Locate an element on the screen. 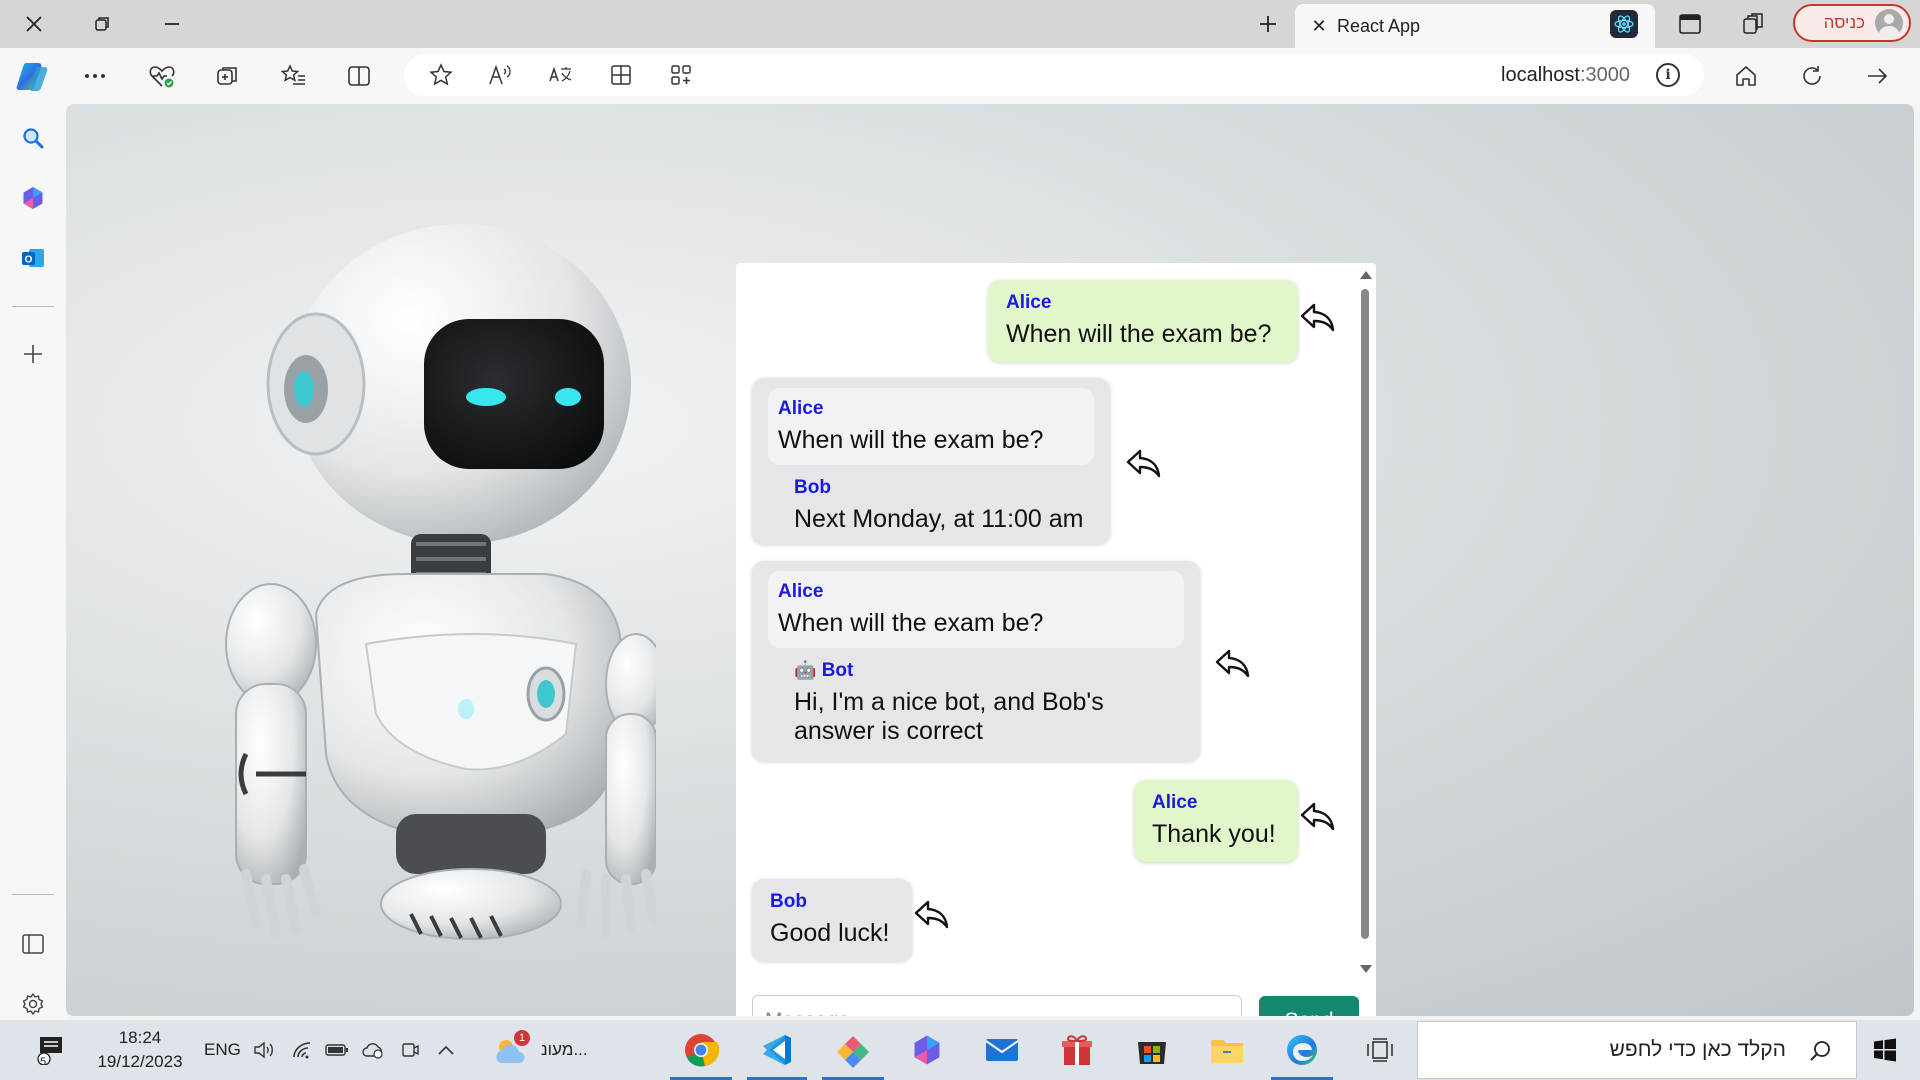 The width and height of the screenshot is (1920, 1080). file-explorer-icon is located at coordinates (1227, 1050).